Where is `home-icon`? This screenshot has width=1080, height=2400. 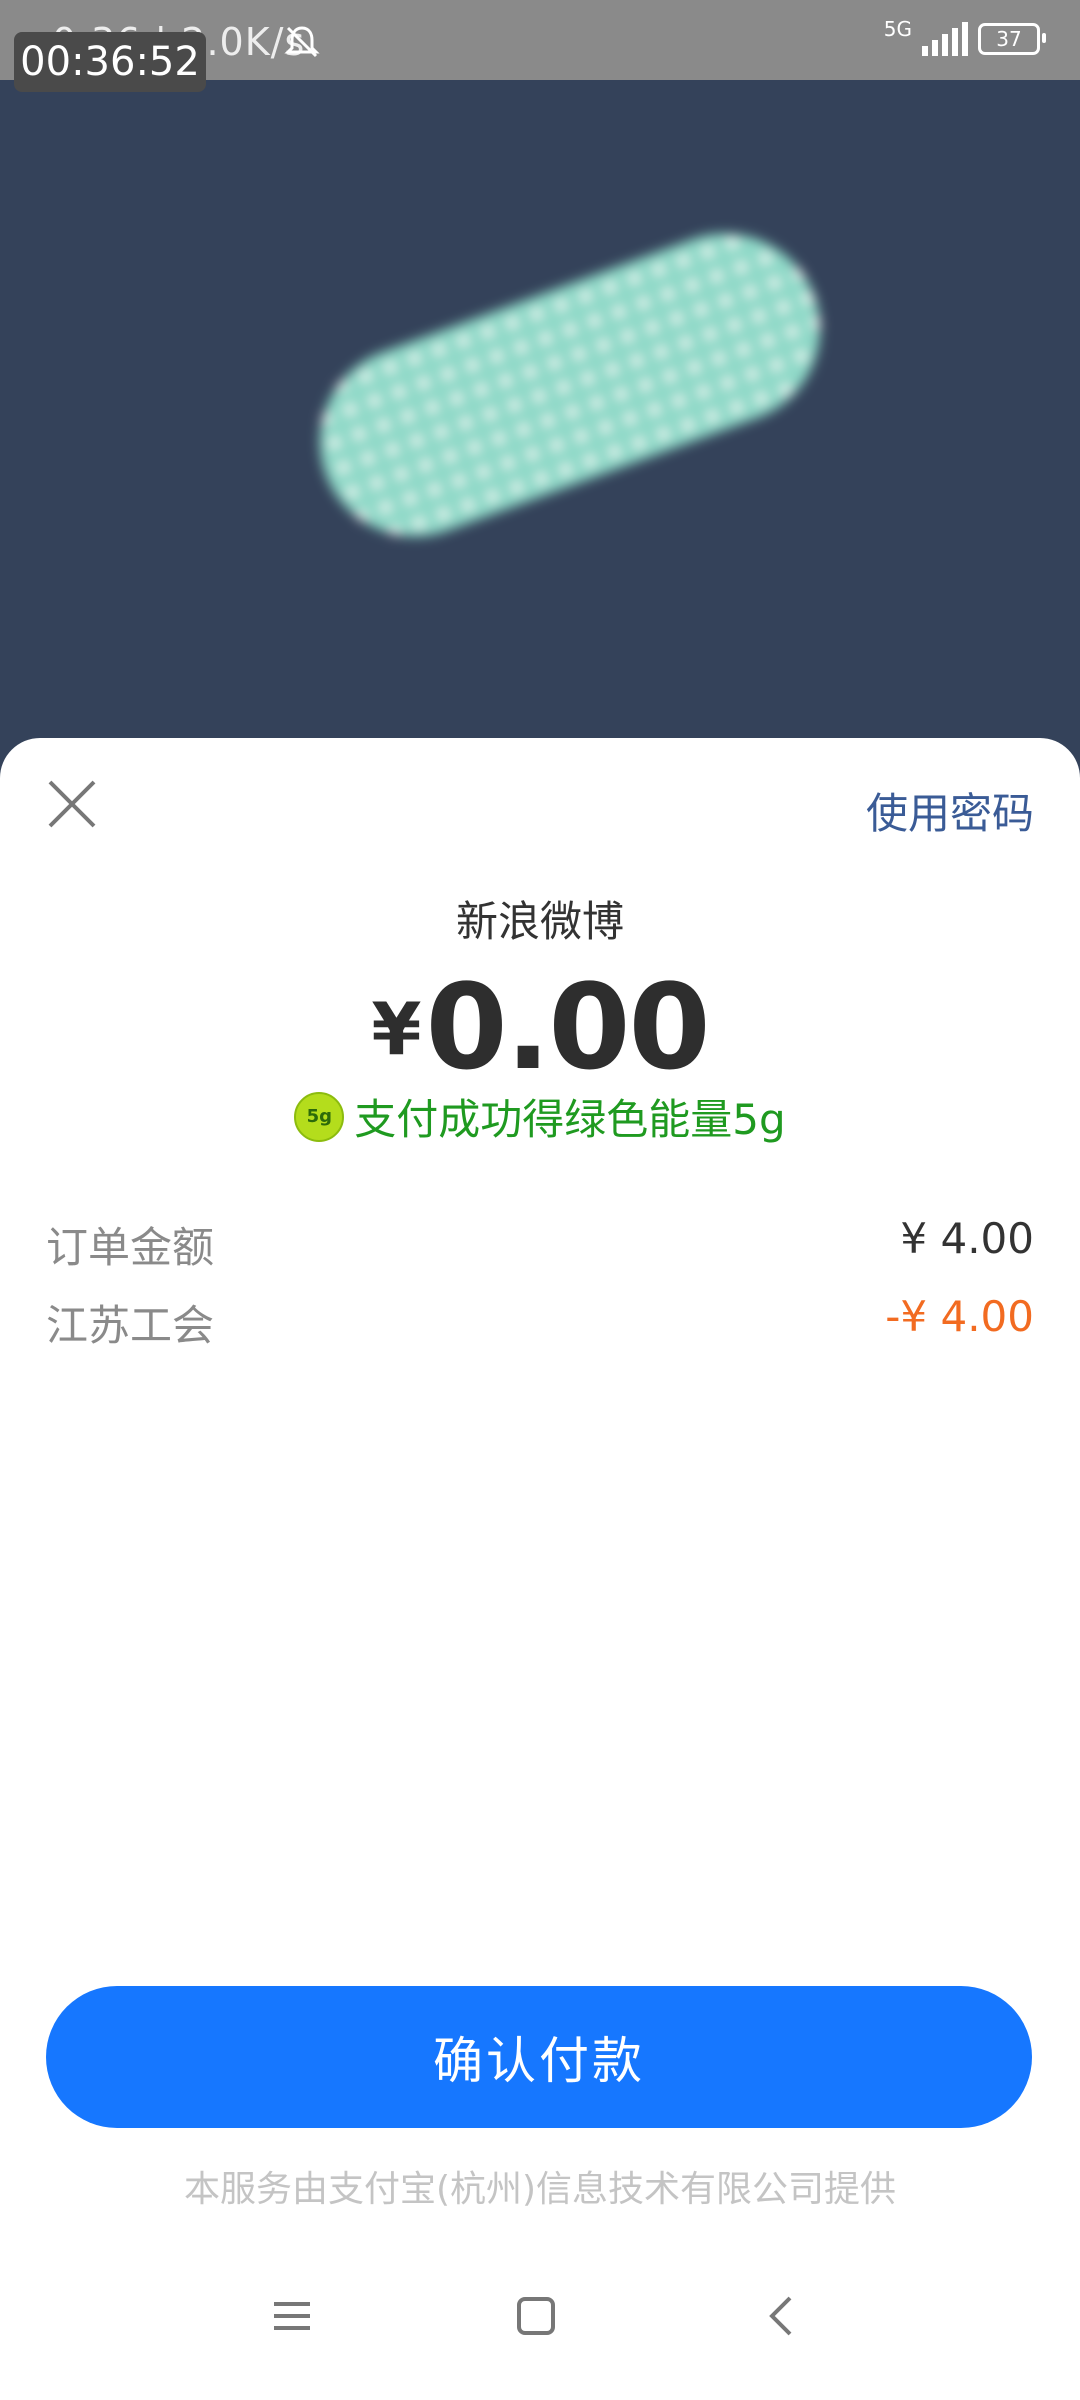 home-icon is located at coordinates (536, 2316).